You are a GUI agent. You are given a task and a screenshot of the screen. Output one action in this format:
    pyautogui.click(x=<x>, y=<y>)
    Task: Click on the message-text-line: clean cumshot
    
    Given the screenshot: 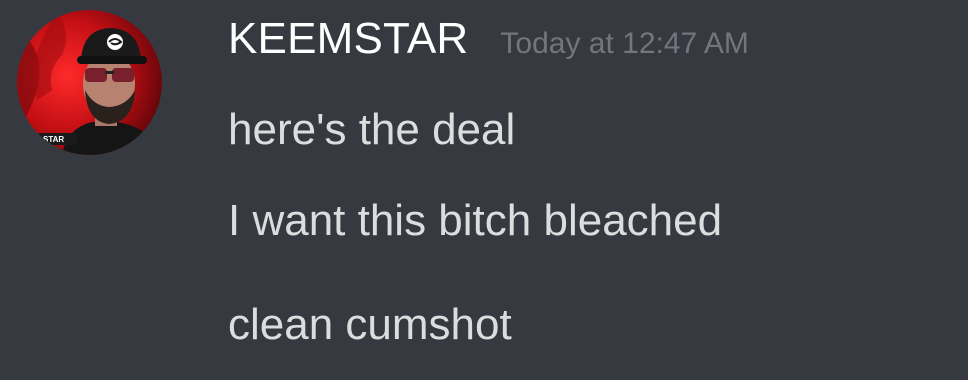 What is the action you would take?
    pyautogui.click(x=370, y=324)
    